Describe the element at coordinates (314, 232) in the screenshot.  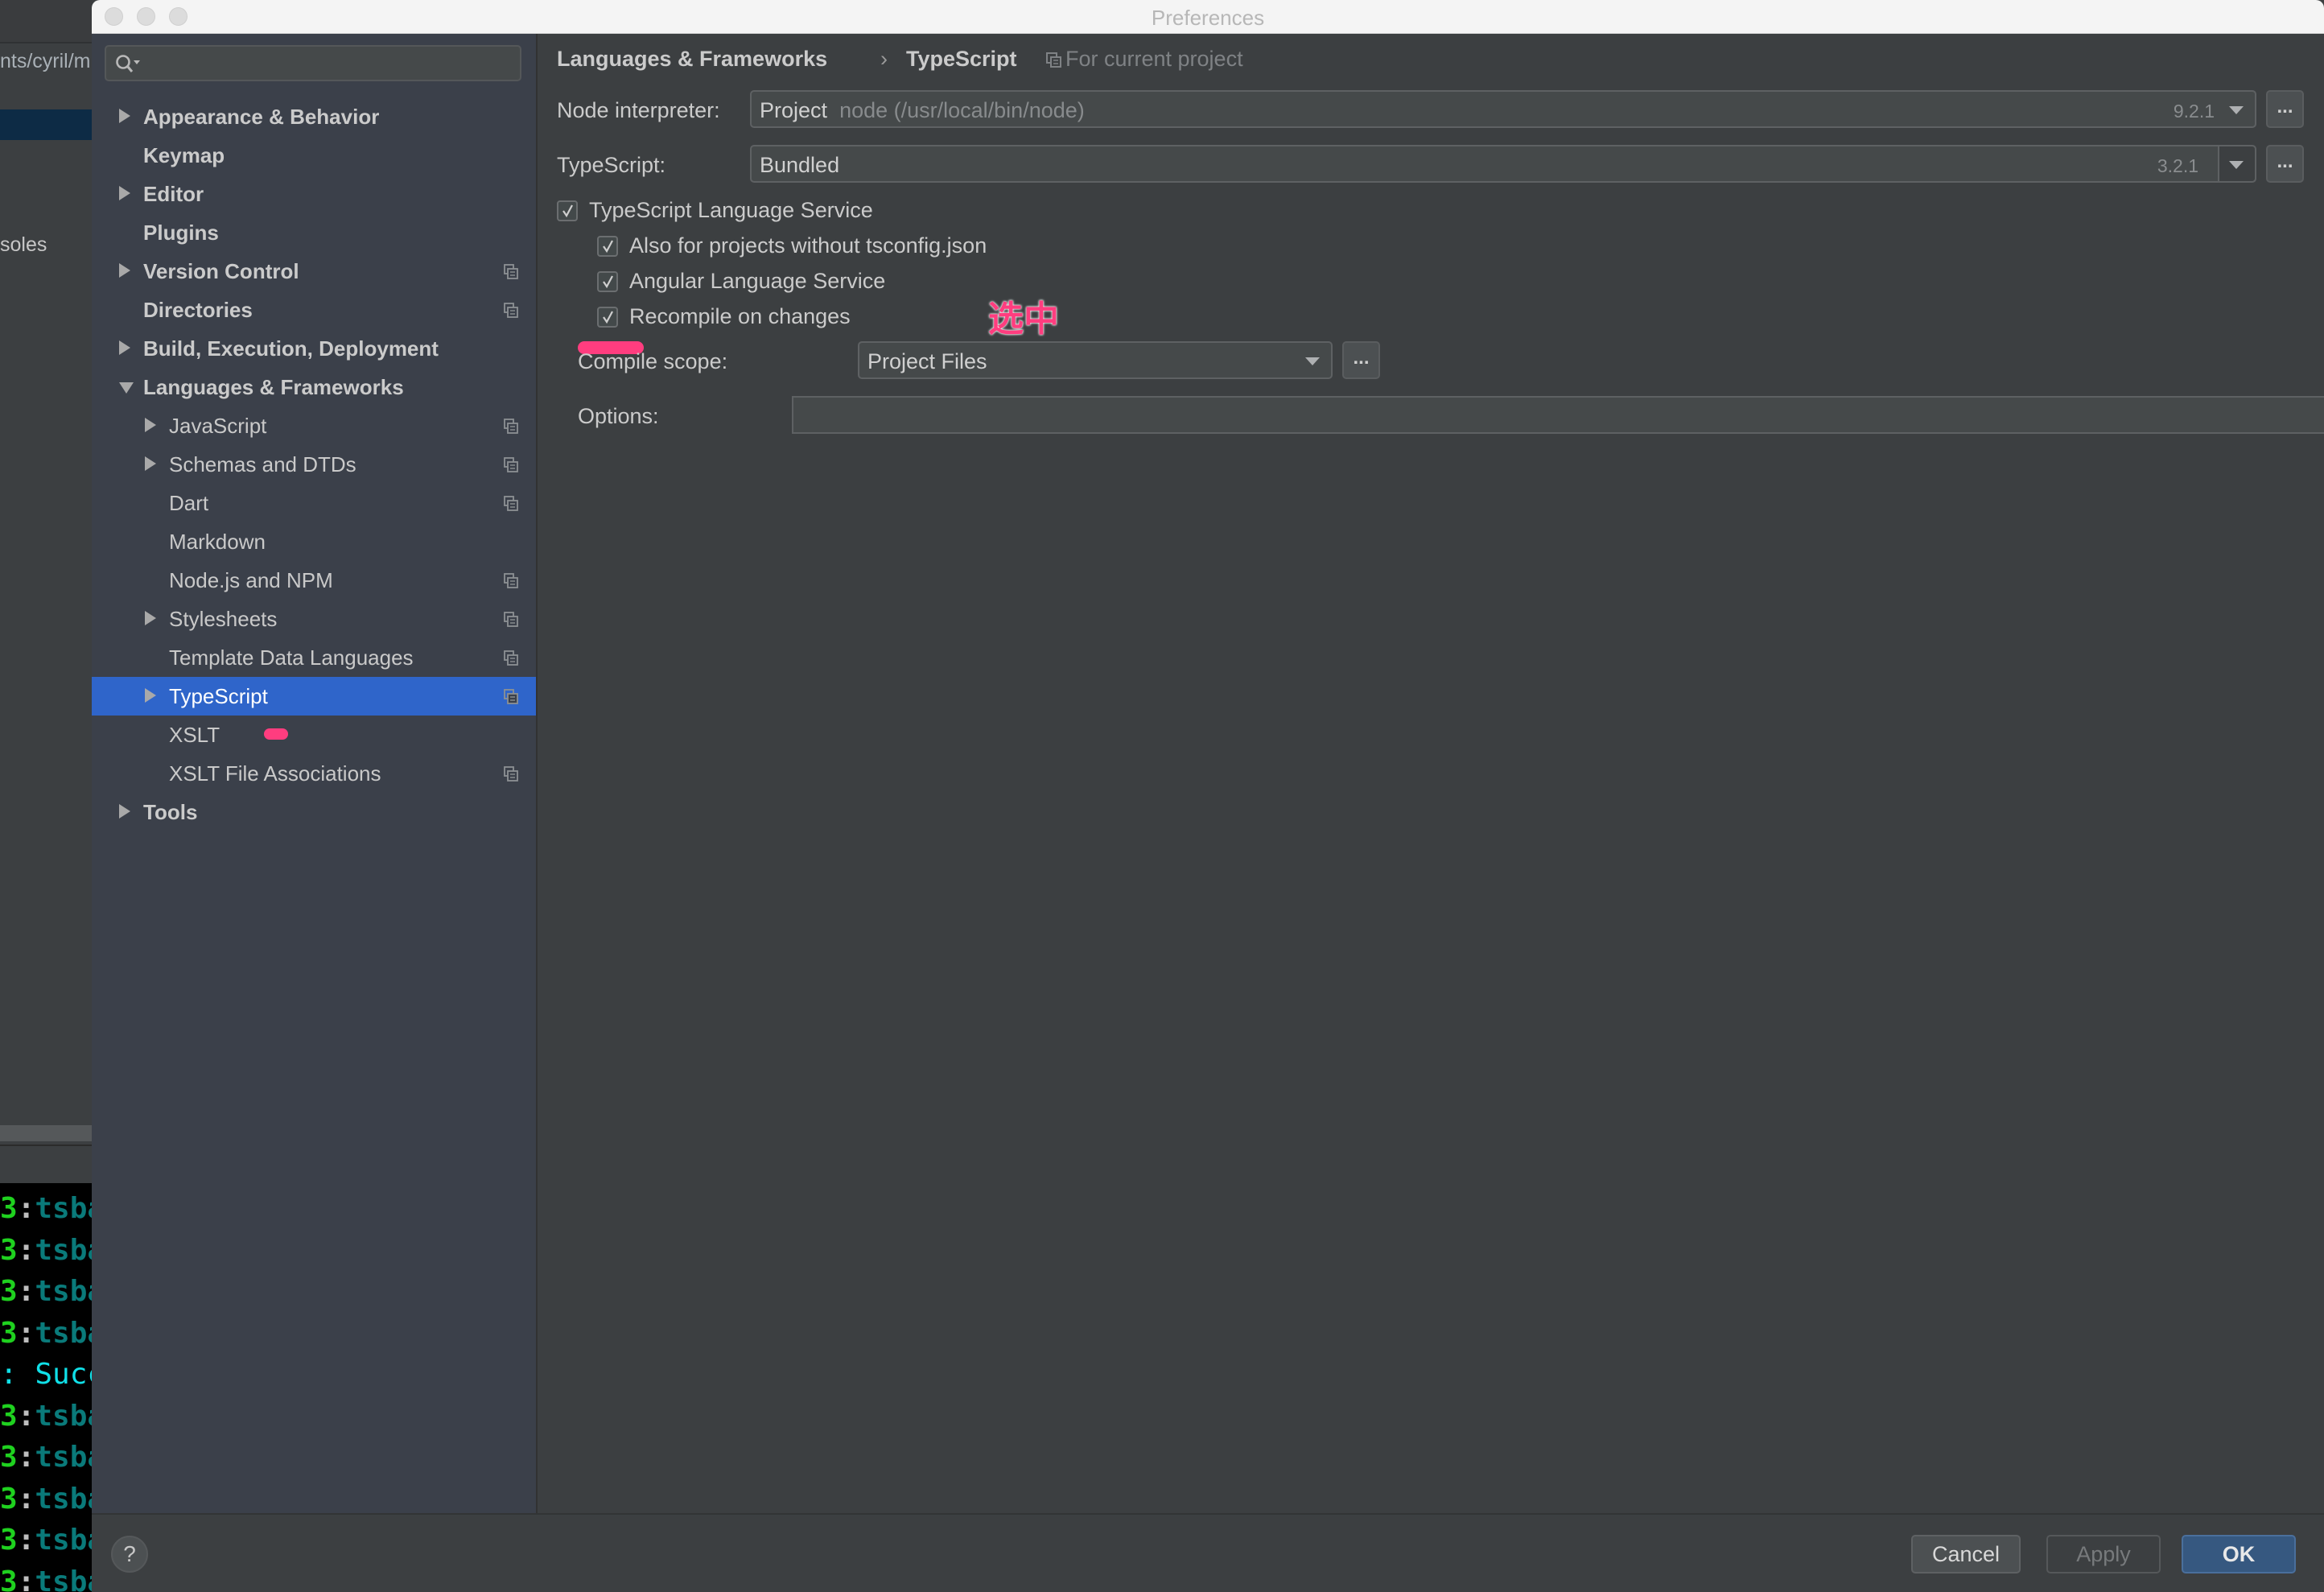
I see `sidebar-item-plugins: Plugins` at that location.